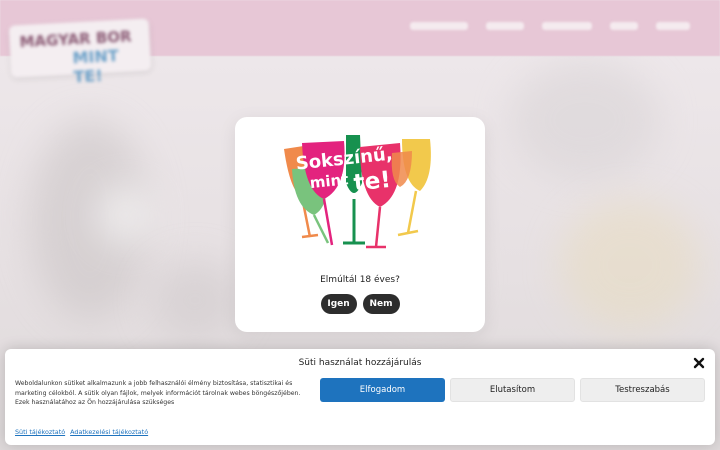 The height and width of the screenshot is (450, 720). I want to click on privacy-policy-link: Adatkezelési tájékoztató, so click(109, 432).